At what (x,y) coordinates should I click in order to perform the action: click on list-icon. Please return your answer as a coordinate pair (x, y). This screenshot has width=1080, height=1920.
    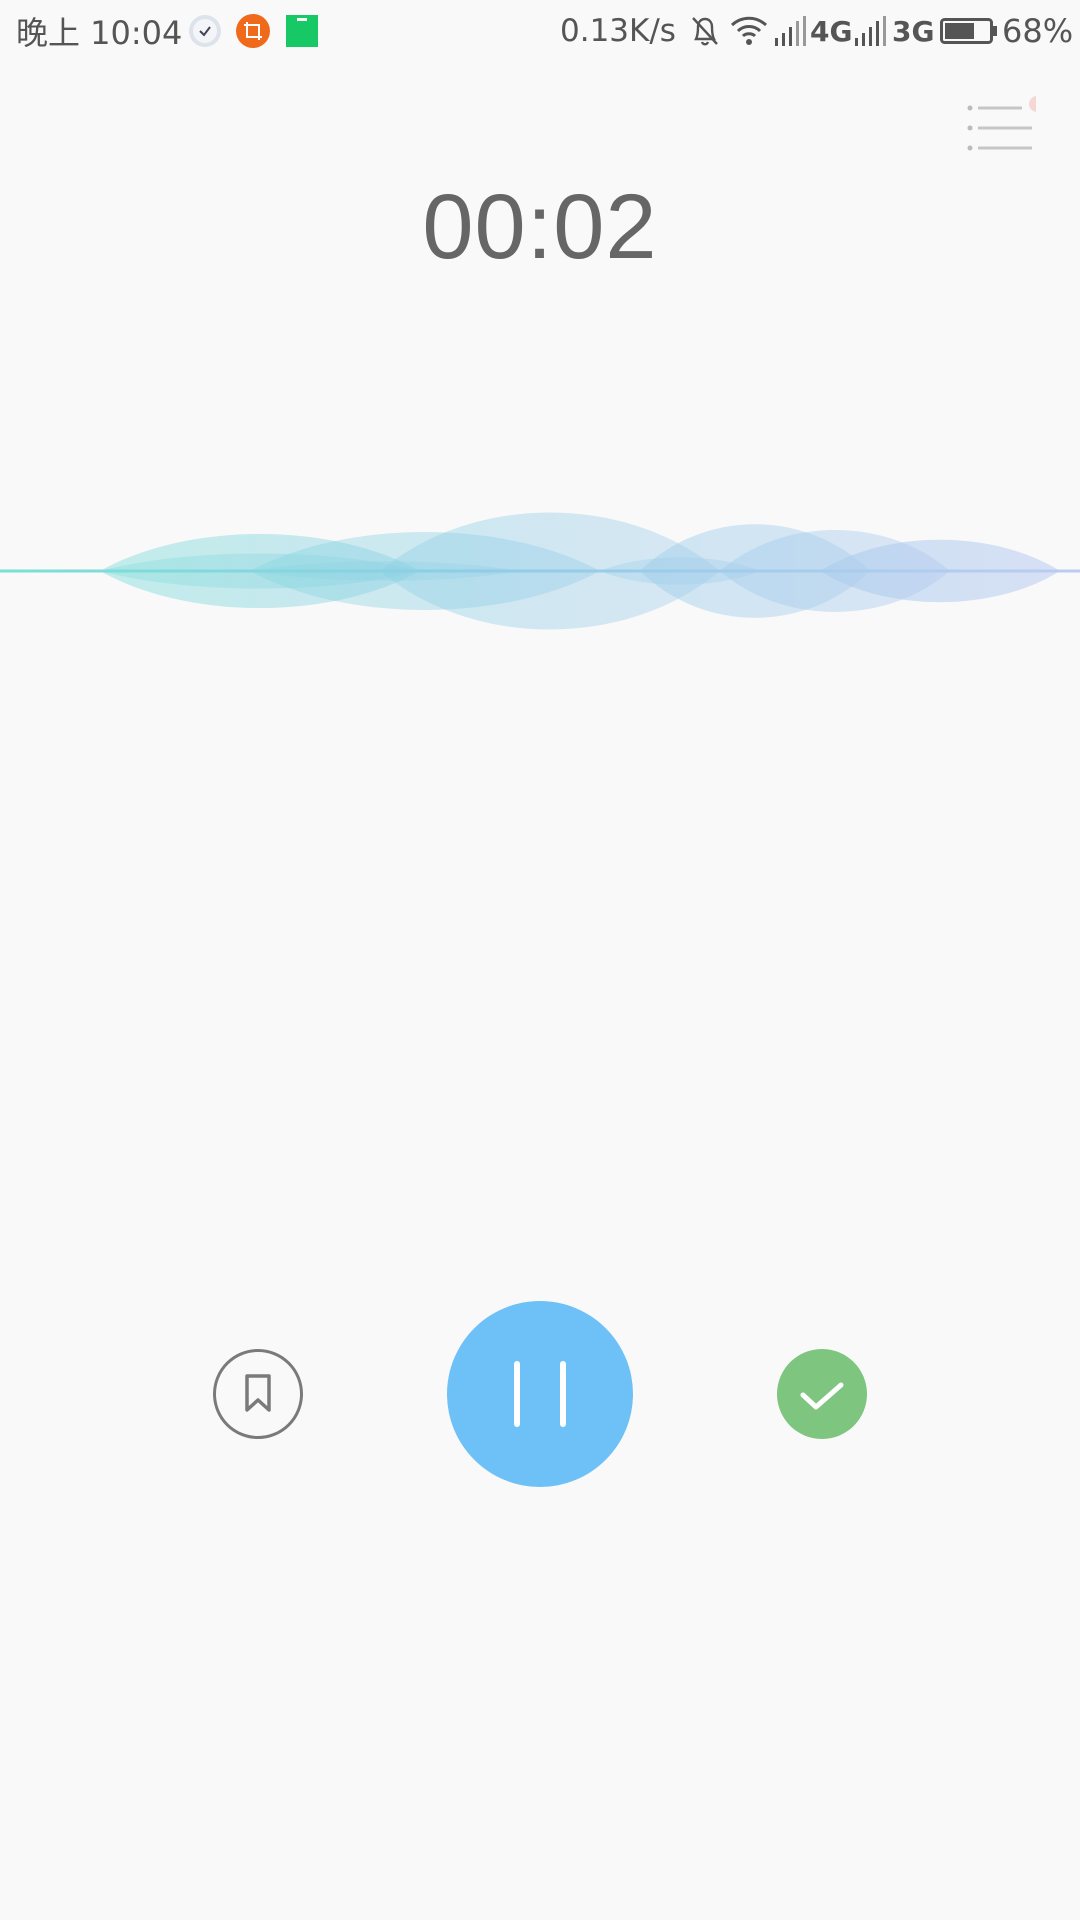
    Looking at the image, I should click on (1006, 123).